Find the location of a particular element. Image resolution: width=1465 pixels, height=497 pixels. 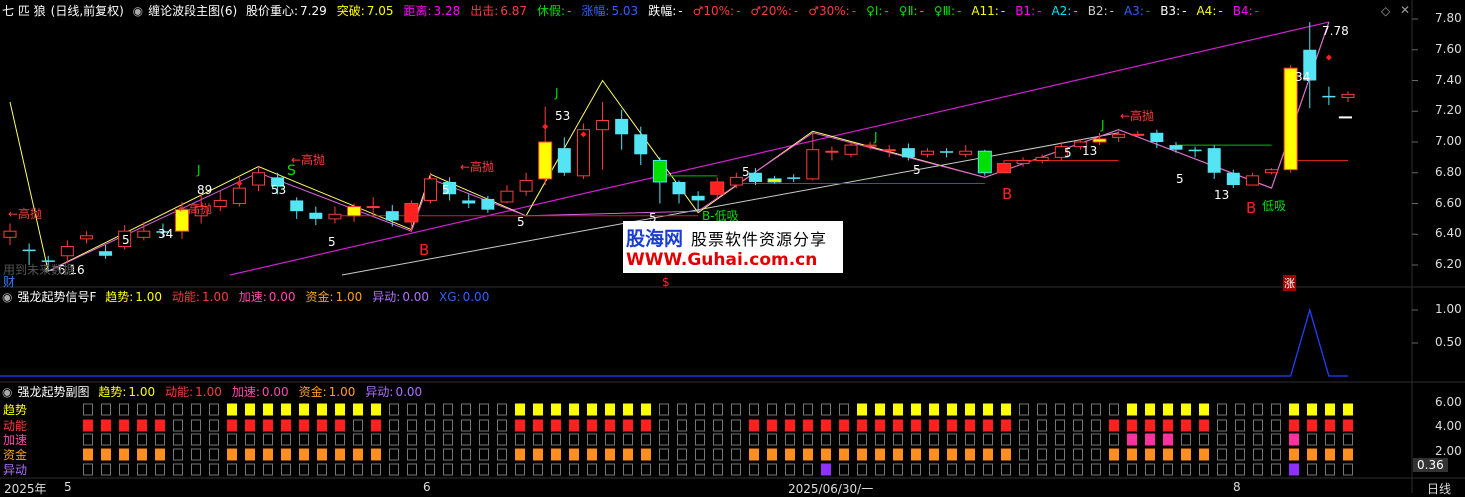

count-label: 5 is located at coordinates (917, 170).